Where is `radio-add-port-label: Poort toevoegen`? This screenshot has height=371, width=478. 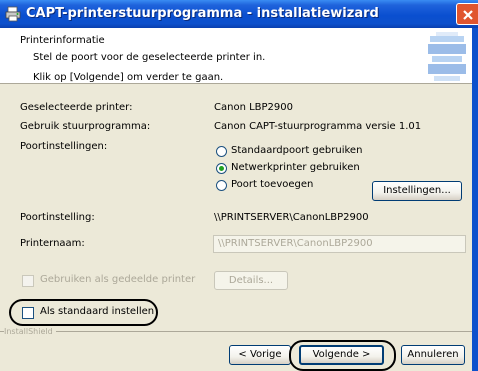 radio-add-port-label: Poort toevoegen is located at coordinates (272, 184).